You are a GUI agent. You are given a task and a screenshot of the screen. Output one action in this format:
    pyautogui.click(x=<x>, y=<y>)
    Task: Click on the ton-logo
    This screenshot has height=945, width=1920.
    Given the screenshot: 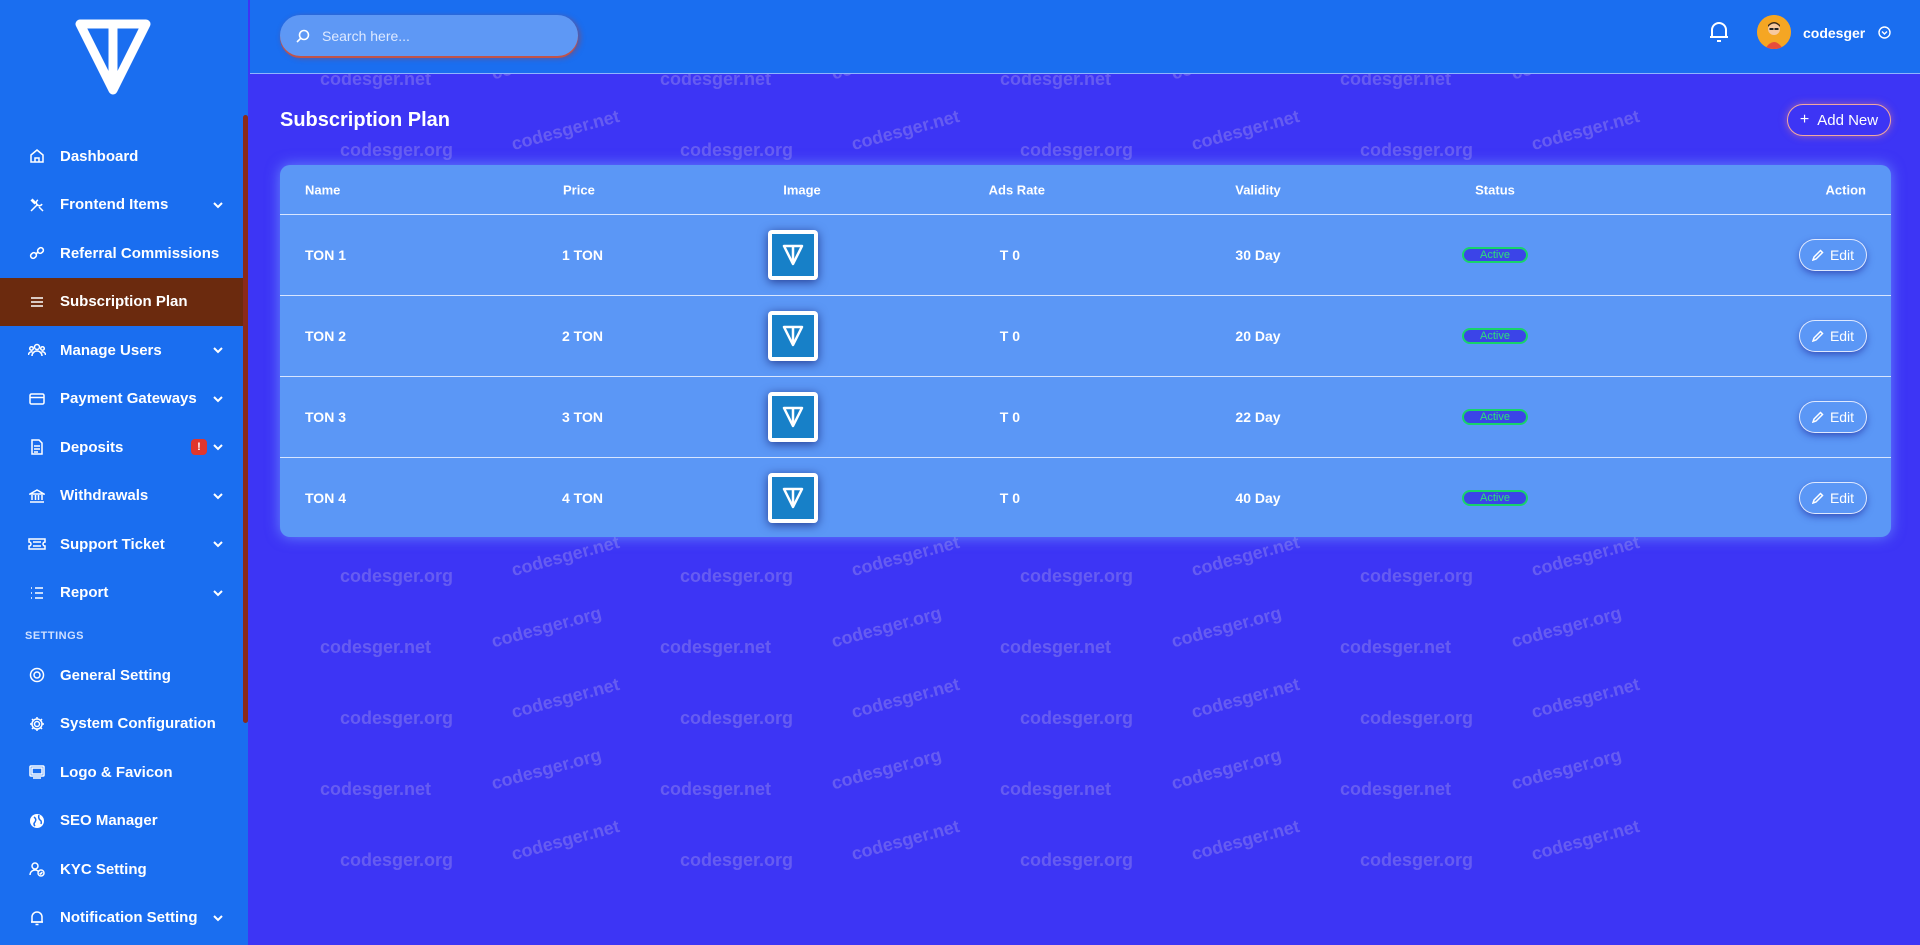 What is the action you would take?
    pyautogui.click(x=113, y=58)
    